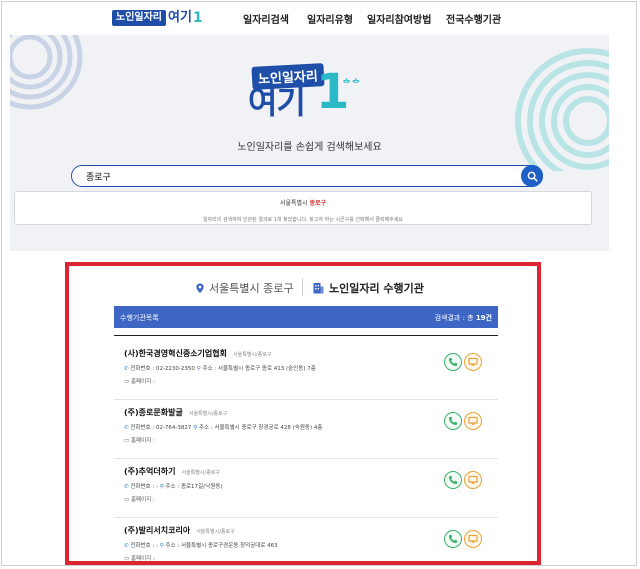  Describe the element at coordinates (161, 428) in the screenshot. I see `org-phone: 전화번호 : 02-764-3827` at that location.